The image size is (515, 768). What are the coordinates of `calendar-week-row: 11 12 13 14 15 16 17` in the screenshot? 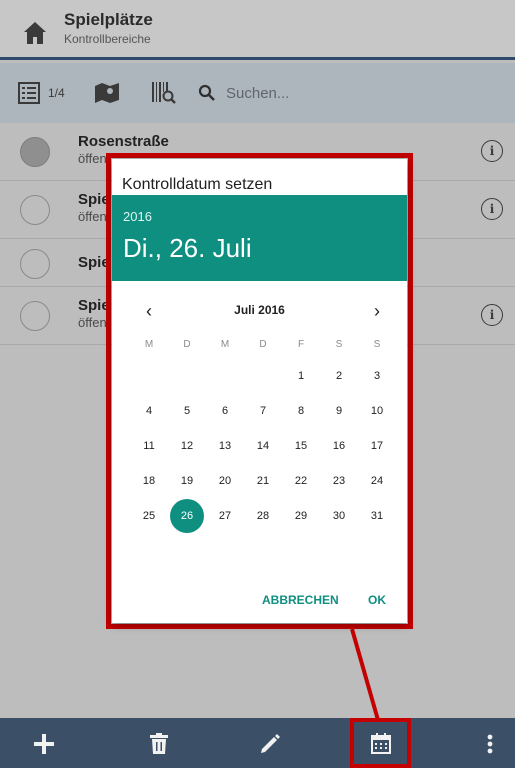 It's located at (263, 446).